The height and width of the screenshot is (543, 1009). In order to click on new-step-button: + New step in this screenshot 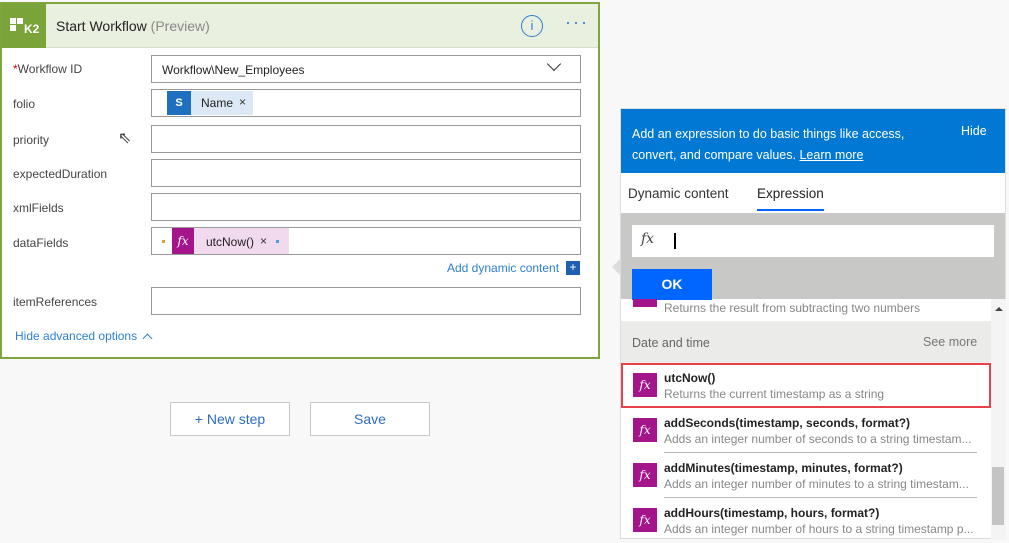, I will do `click(230, 419)`.